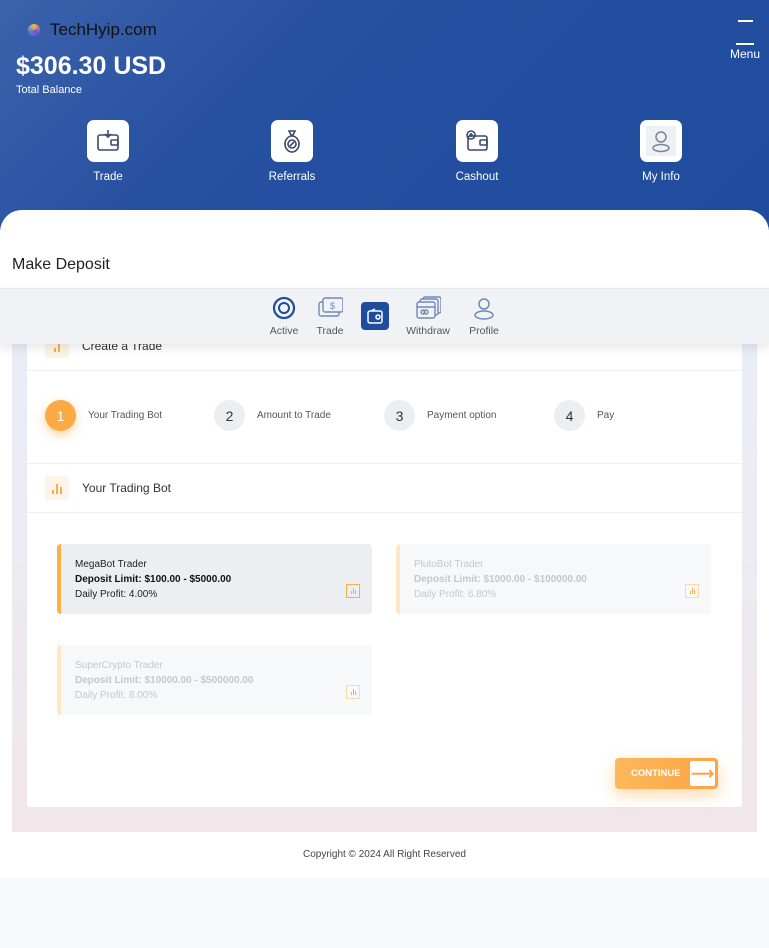 This screenshot has height=948, width=769. What do you see at coordinates (292, 141) in the screenshot?
I see `money-bag-percent-icon` at bounding box center [292, 141].